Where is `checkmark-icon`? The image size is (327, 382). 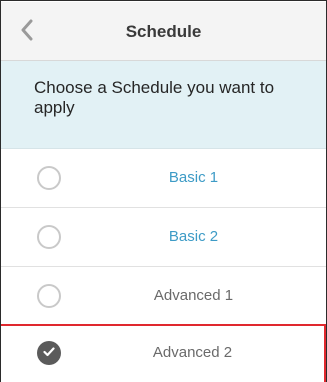 checkmark-icon is located at coordinates (49, 353).